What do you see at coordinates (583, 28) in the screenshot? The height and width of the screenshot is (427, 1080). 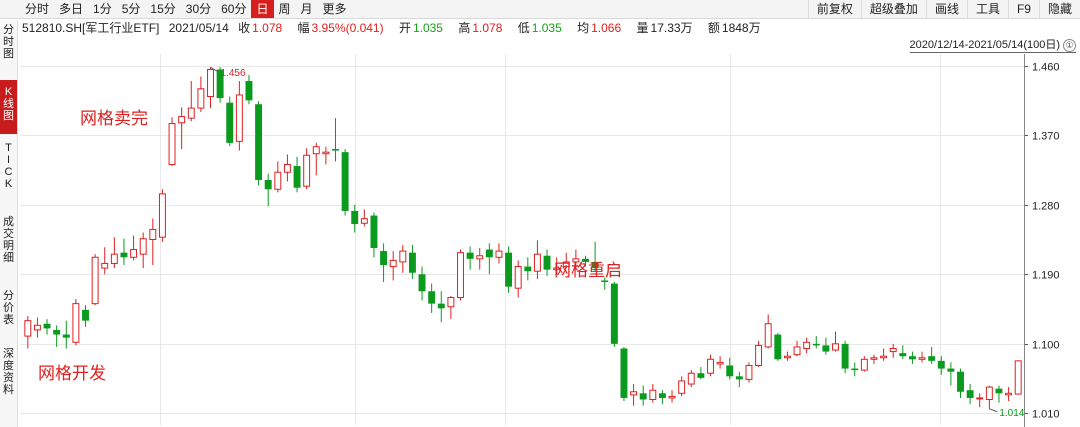 I see `avg-label: 均` at bounding box center [583, 28].